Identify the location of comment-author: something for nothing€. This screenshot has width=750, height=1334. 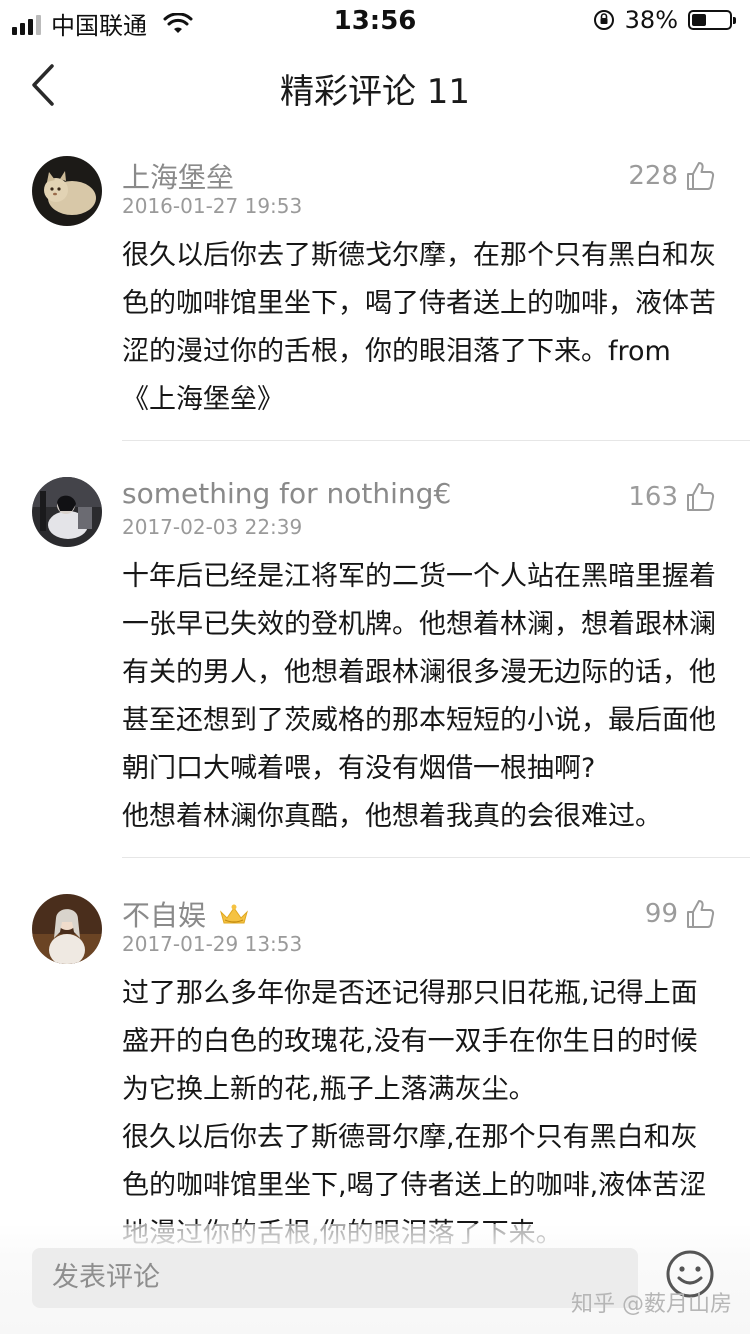
(286, 493).